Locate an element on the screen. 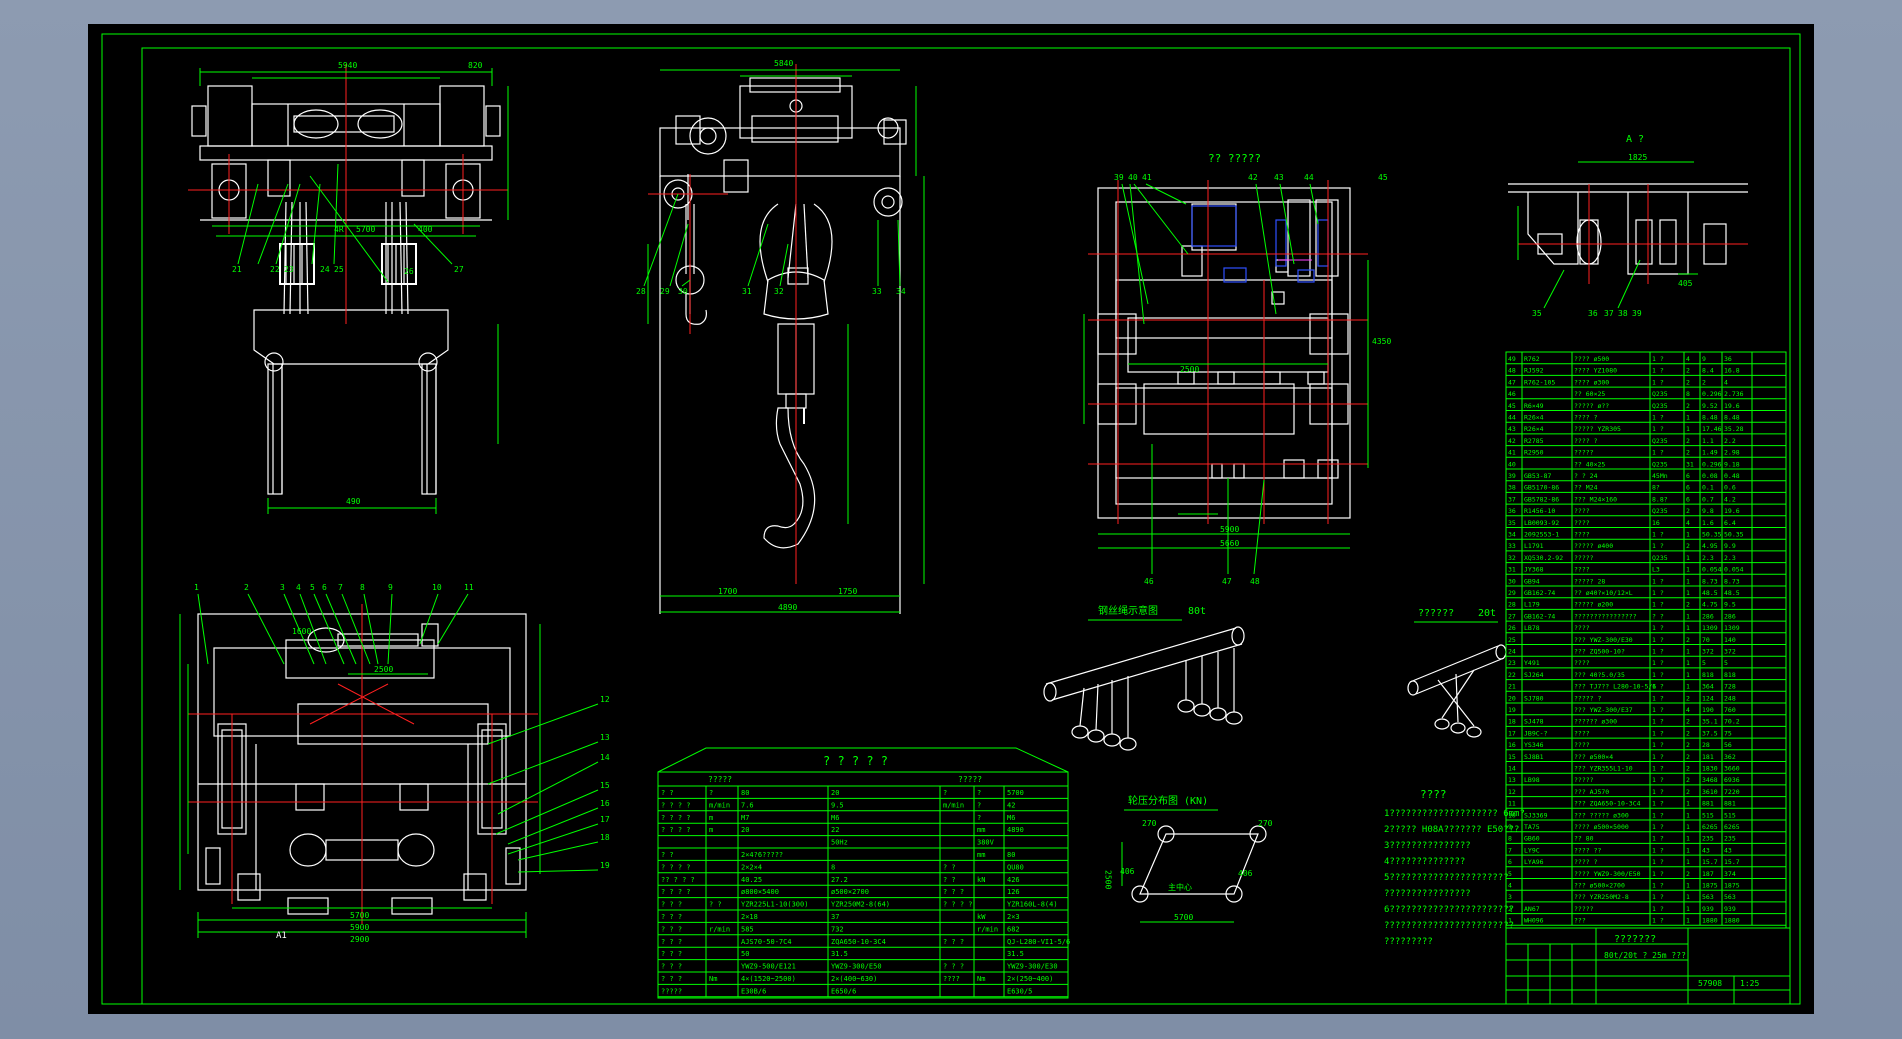  bom-cell: 48.5 is located at coordinates (1710, 593).